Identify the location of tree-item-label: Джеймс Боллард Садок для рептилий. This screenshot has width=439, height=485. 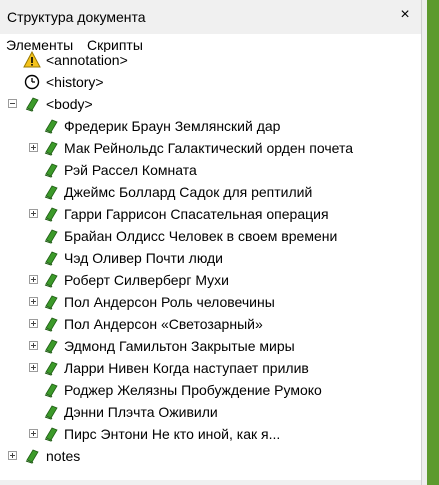
(188, 192).